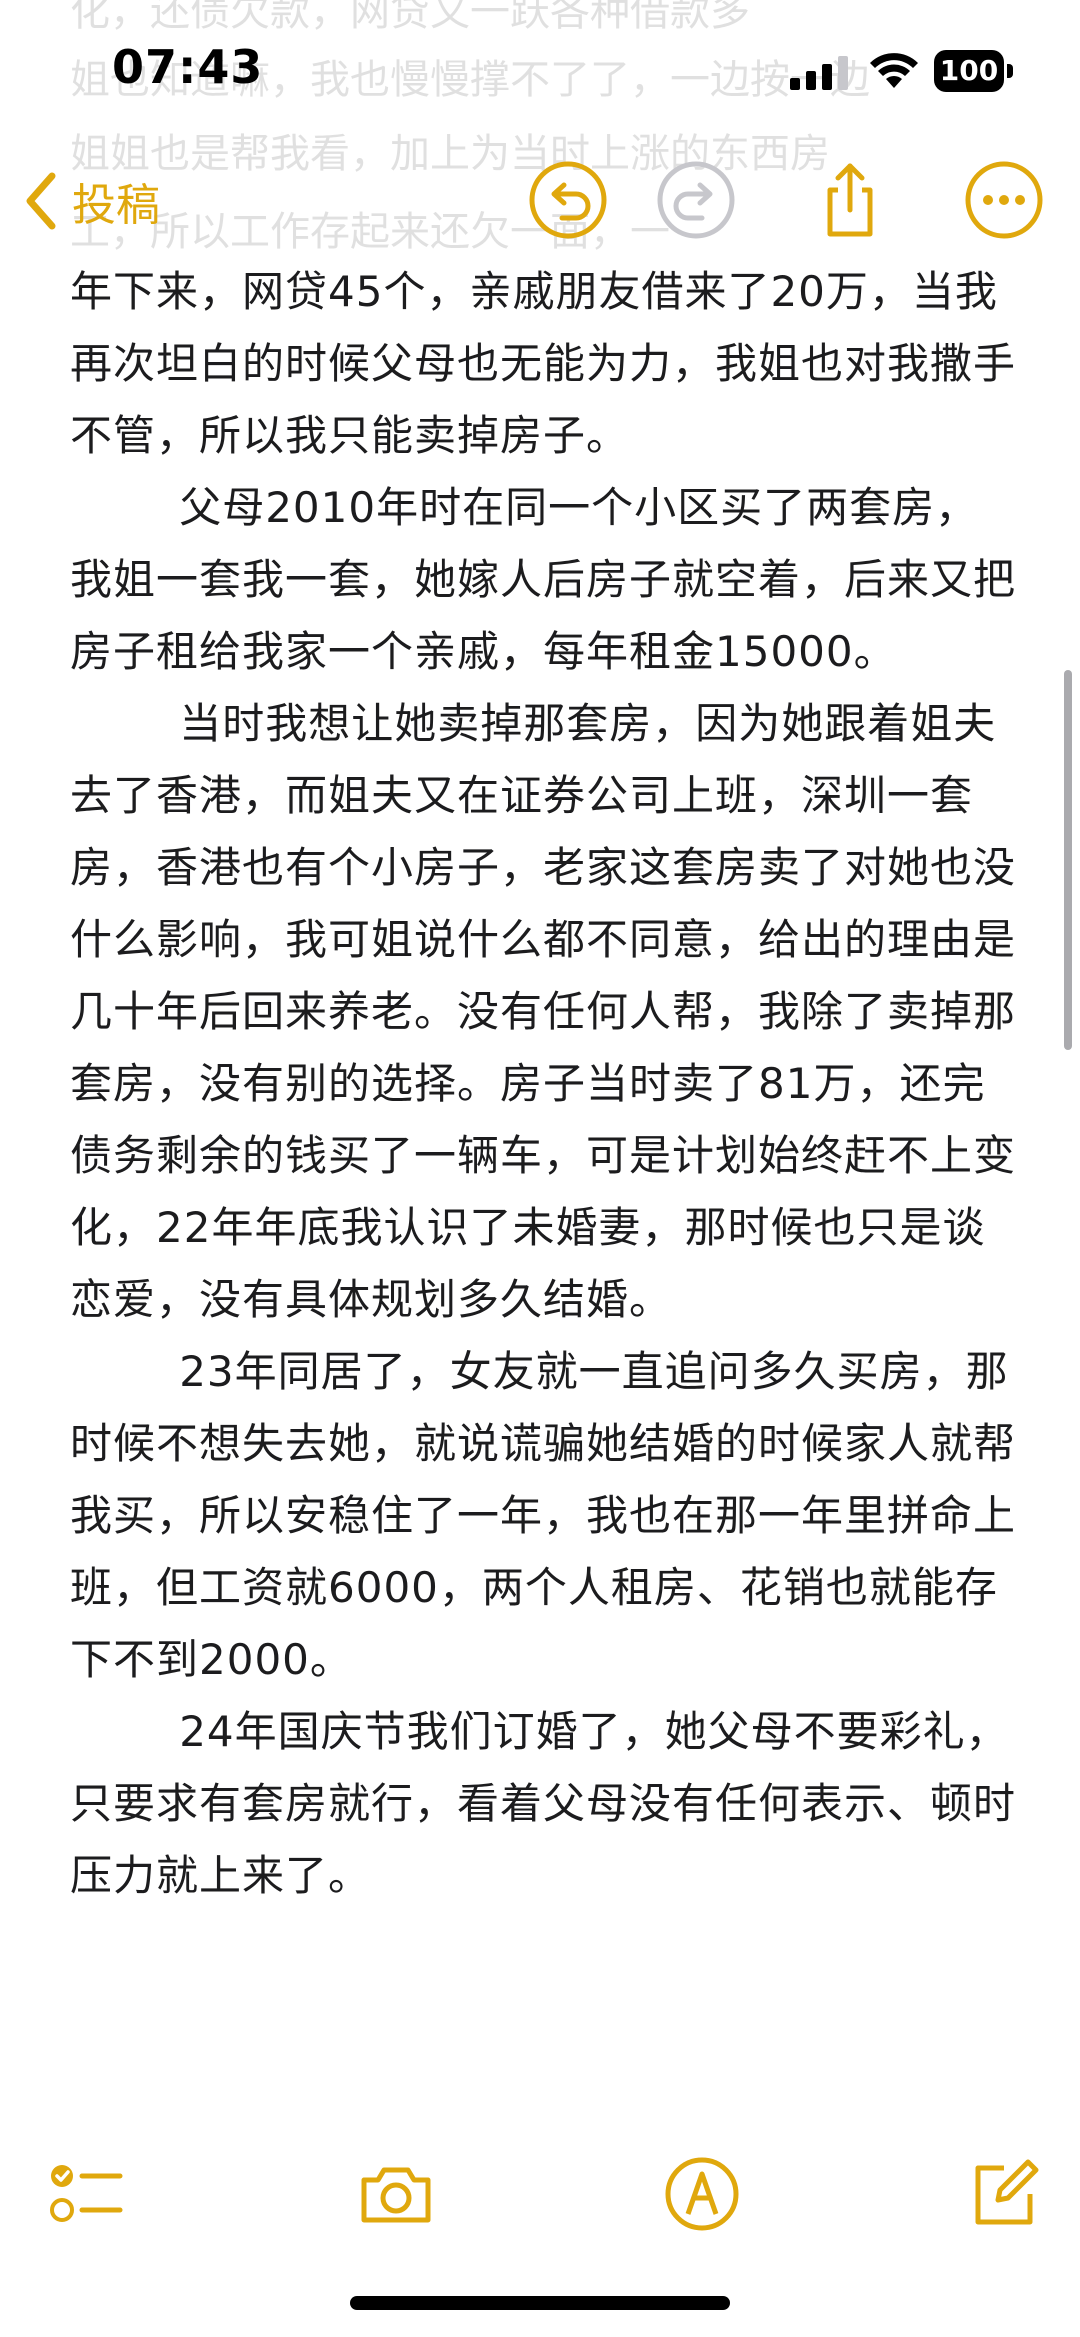  What do you see at coordinates (540, 75) in the screenshot?
I see `status-bar: 07:43 100` at bounding box center [540, 75].